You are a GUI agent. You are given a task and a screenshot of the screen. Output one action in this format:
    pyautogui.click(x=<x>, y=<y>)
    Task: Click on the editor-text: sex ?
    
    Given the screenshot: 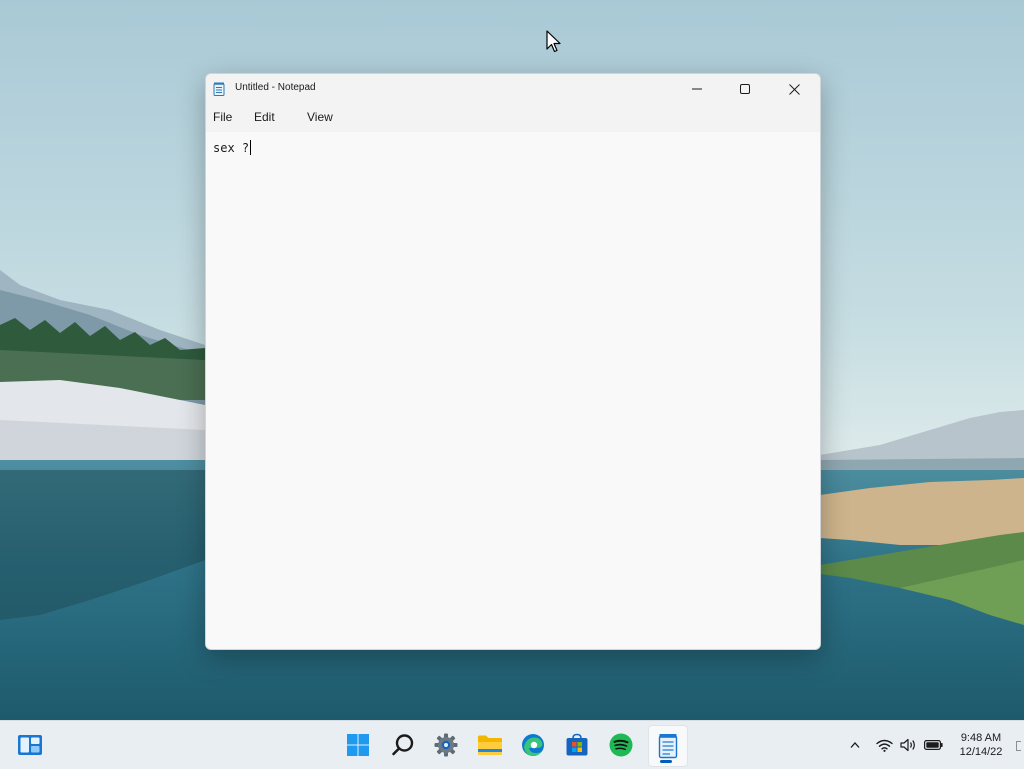 What is the action you would take?
    pyautogui.click(x=231, y=148)
    